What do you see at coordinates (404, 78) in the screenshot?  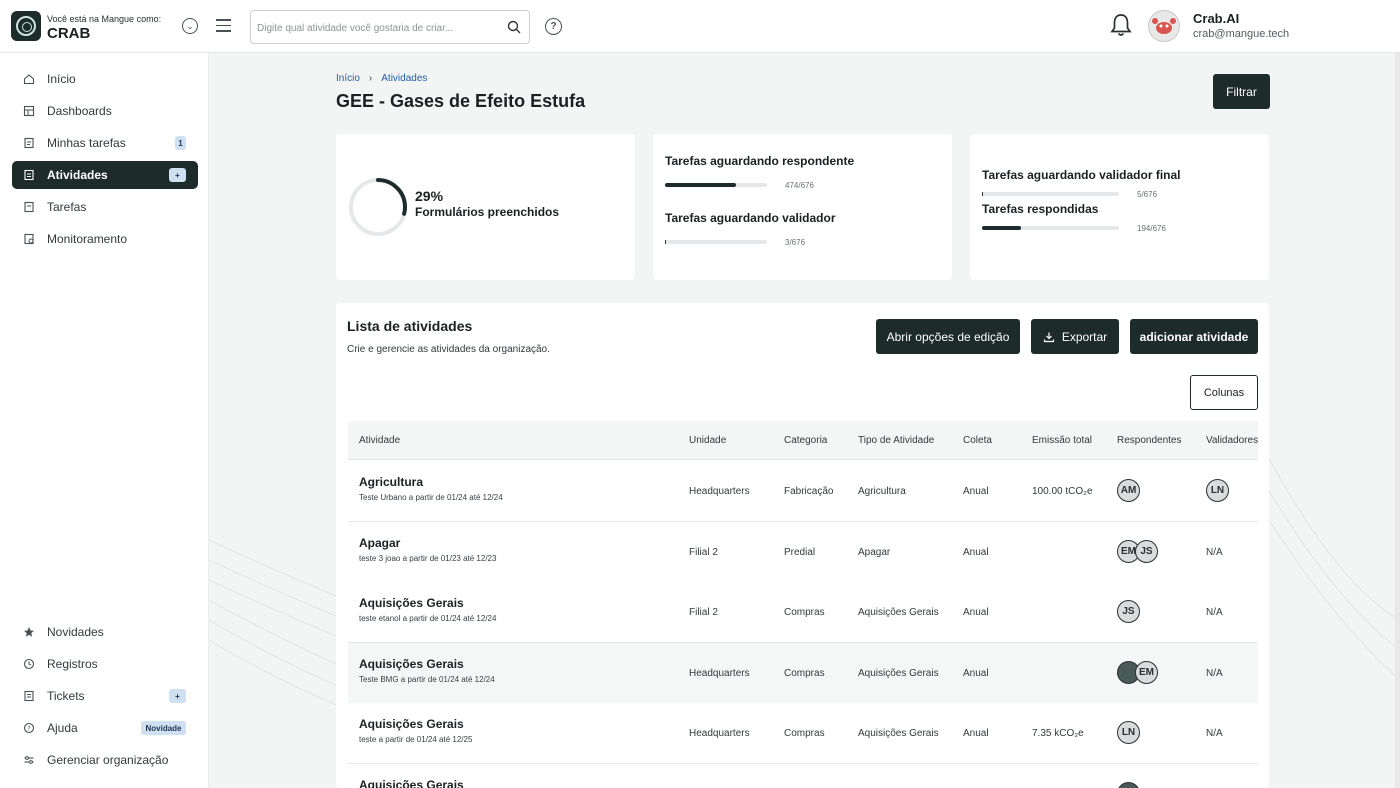 I see `breadcrumb-current-link: Atividades` at bounding box center [404, 78].